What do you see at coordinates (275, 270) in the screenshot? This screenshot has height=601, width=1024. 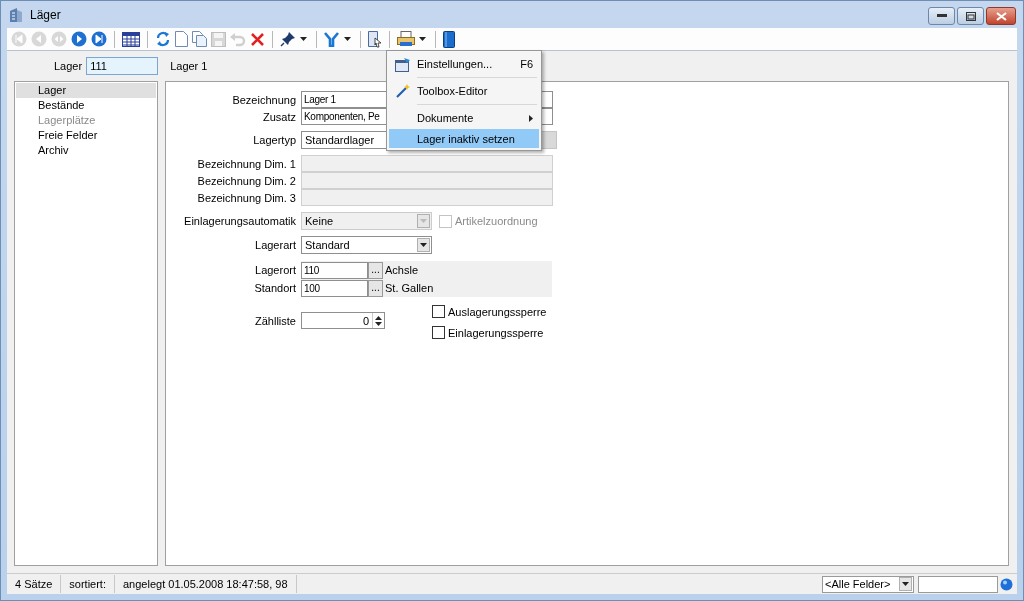 I see `field-label: Lagerort` at bounding box center [275, 270].